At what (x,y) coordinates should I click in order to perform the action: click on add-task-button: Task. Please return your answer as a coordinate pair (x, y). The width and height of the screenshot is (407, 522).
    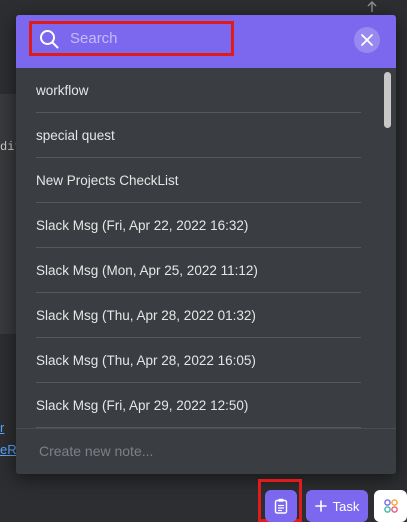
    Looking at the image, I should click on (337, 506).